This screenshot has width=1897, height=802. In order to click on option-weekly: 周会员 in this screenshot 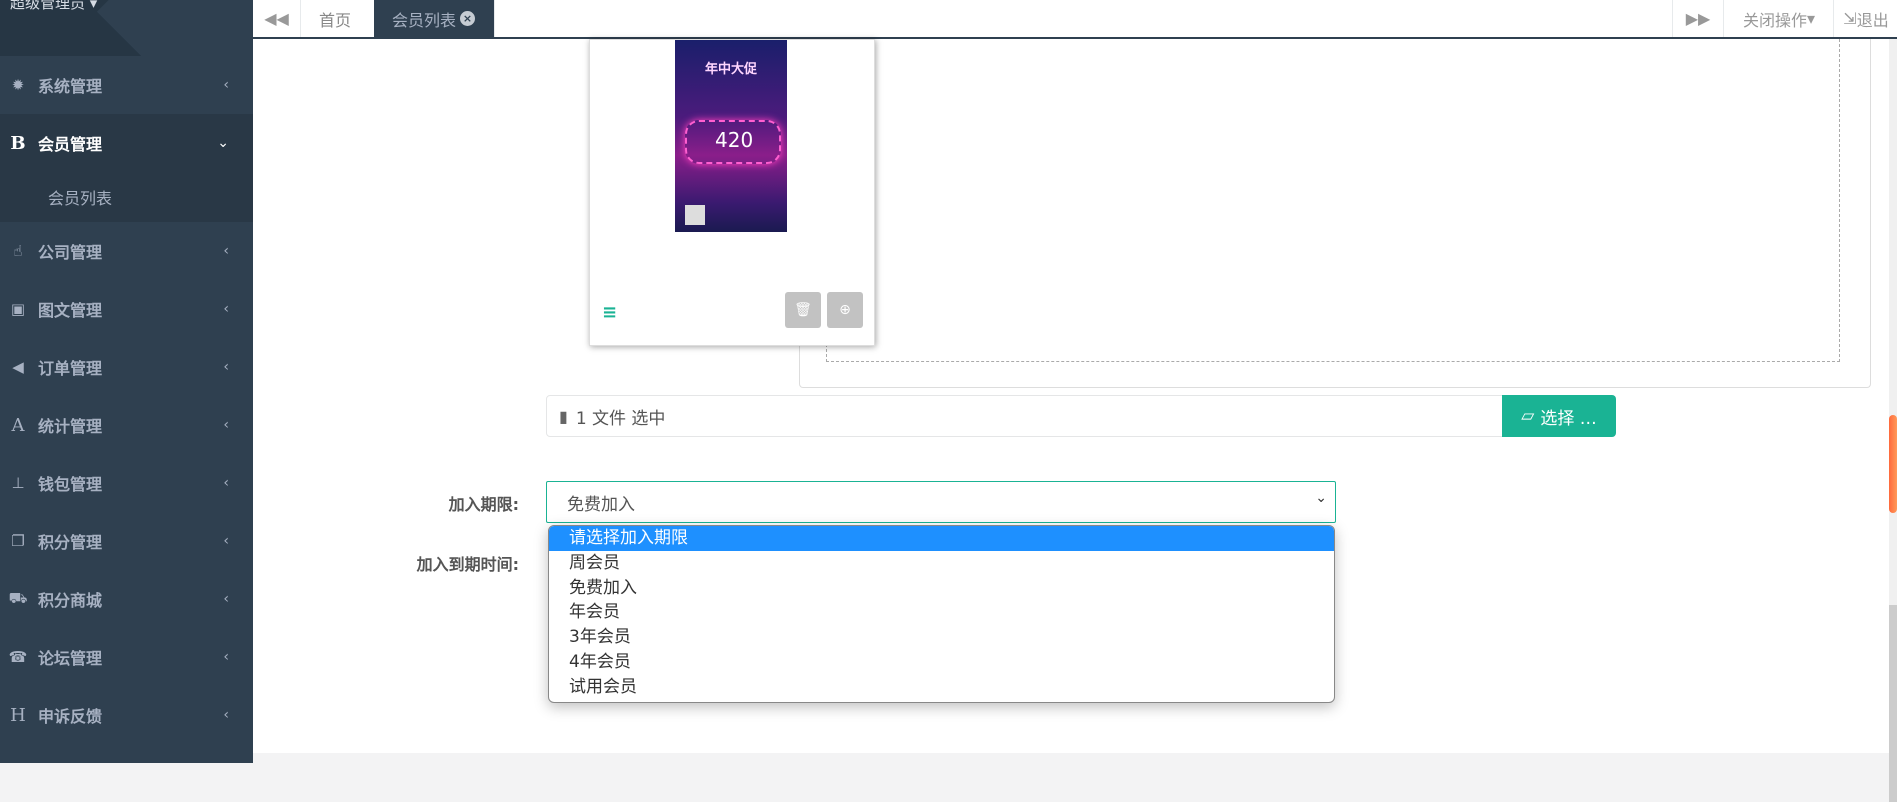, I will do `click(941, 563)`.